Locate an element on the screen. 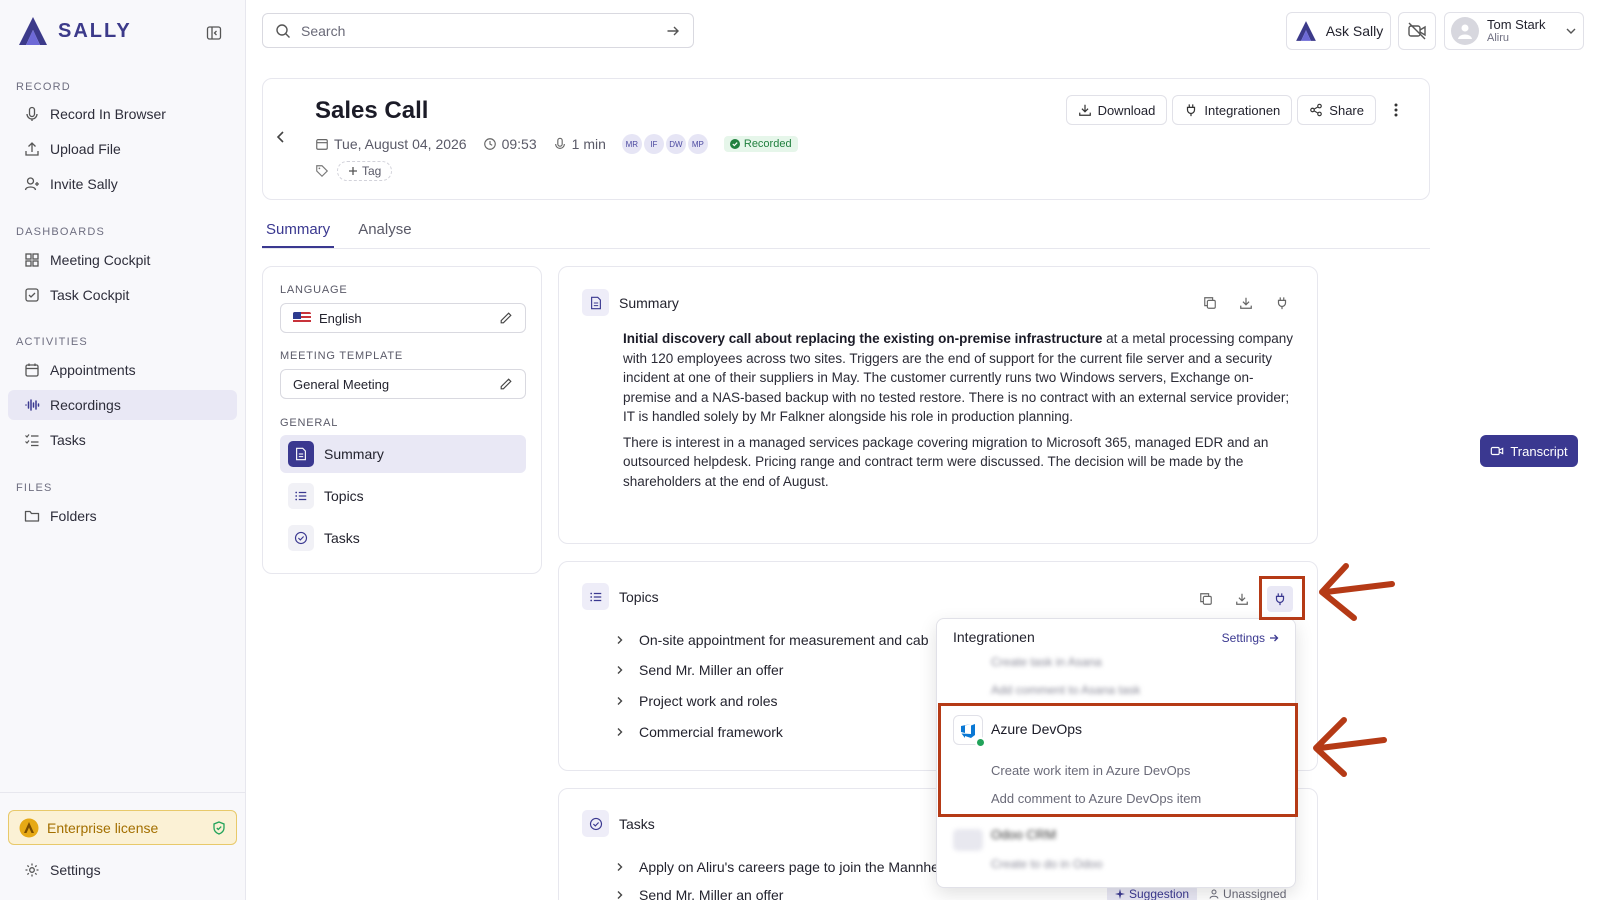  general-item-topics: Topics is located at coordinates (403, 496).